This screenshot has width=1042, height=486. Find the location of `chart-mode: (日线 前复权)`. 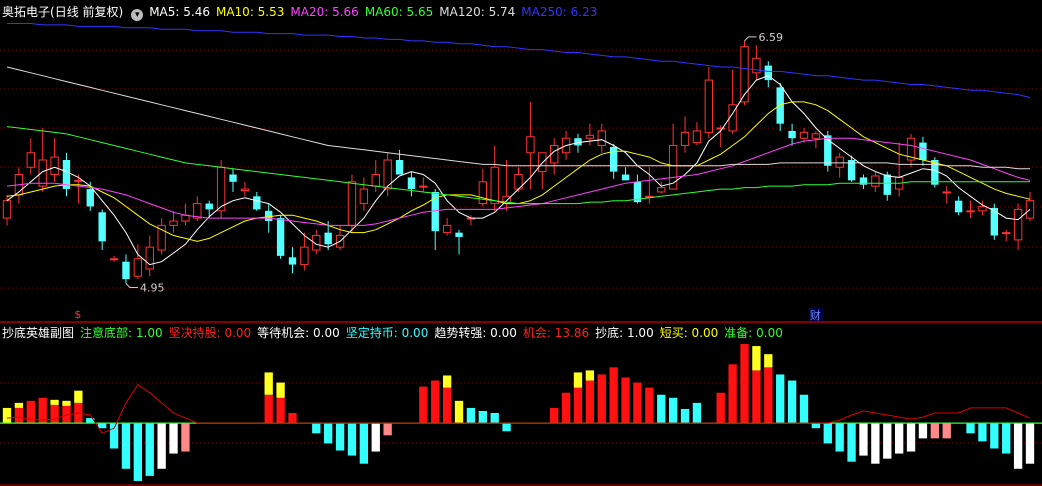

chart-mode: (日线 前复权) is located at coordinates (87, 12).